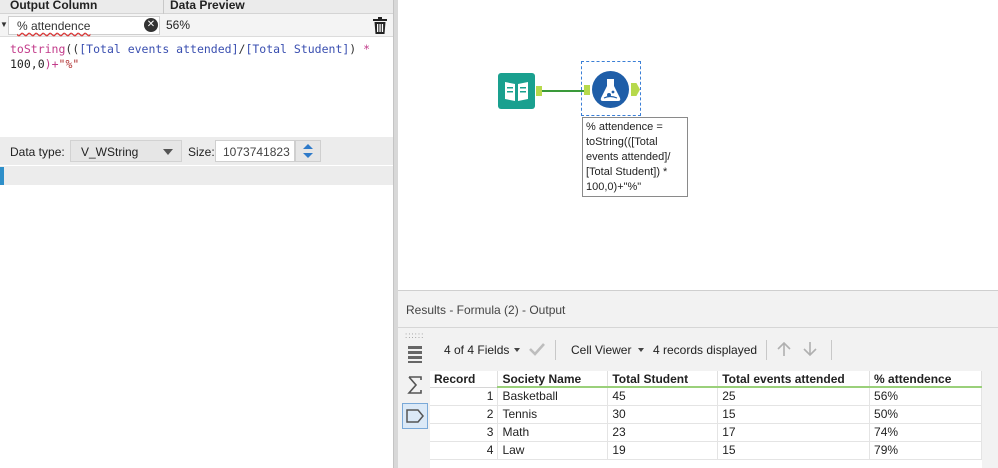 This screenshot has height=468, width=998. I want to click on connection-line, so click(563, 91).